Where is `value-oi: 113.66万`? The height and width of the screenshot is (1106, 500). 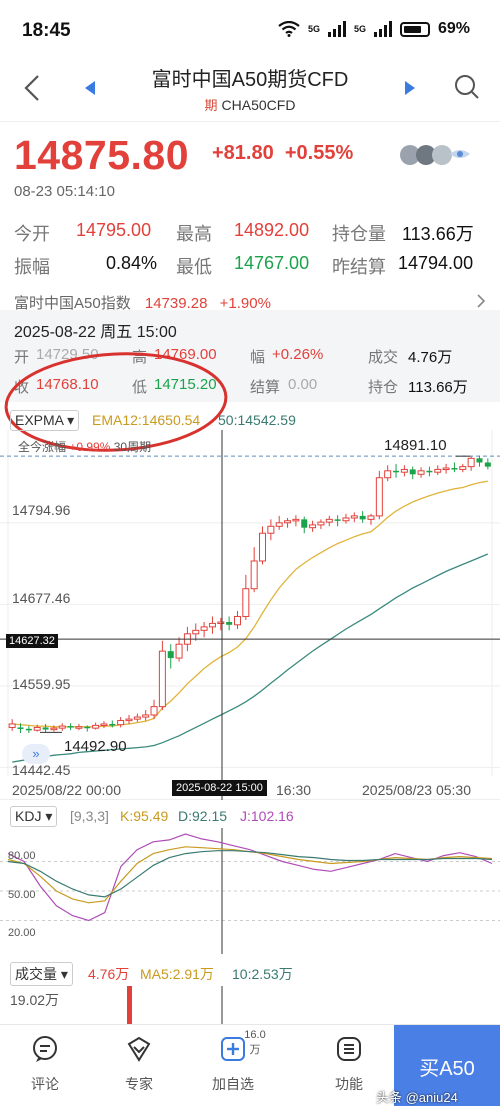 value-oi: 113.66万 is located at coordinates (438, 387).